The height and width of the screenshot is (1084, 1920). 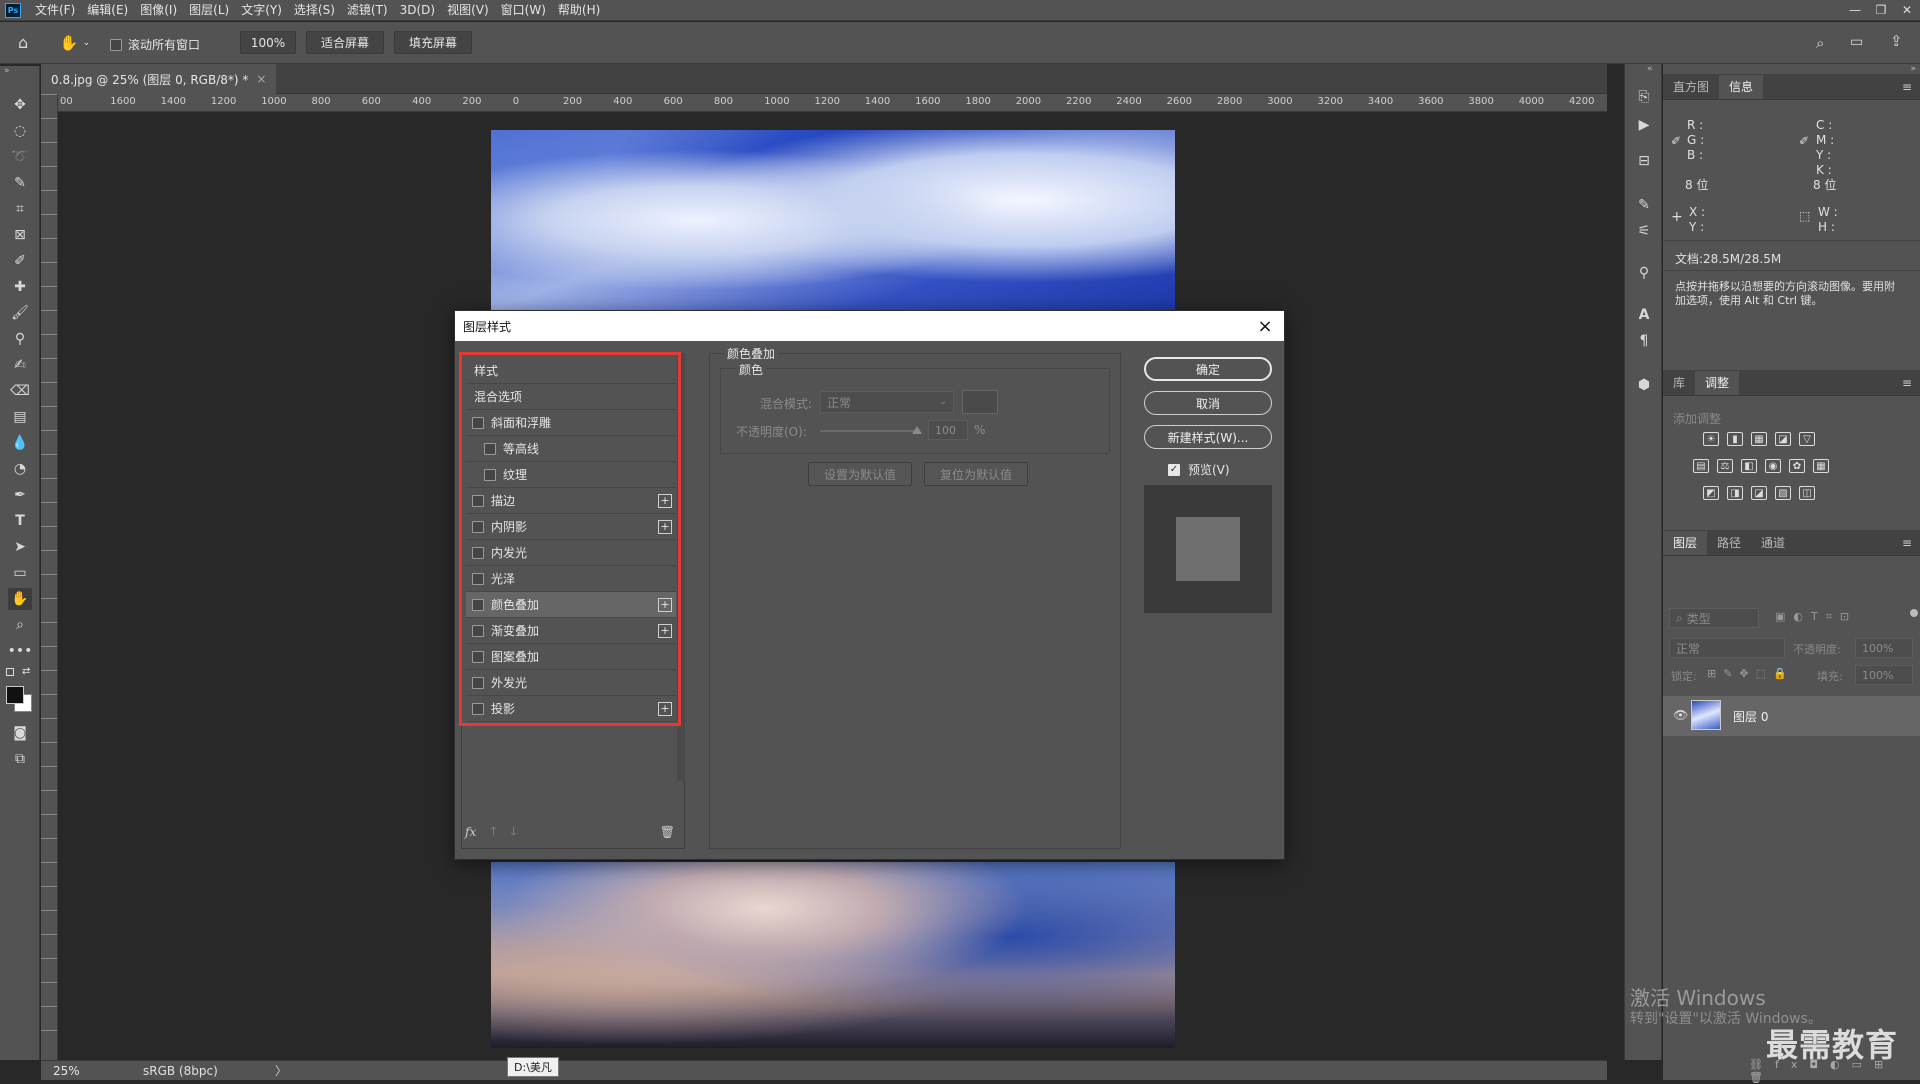 I want to click on properties-panel-icon: ⊟, so click(x=1644, y=161).